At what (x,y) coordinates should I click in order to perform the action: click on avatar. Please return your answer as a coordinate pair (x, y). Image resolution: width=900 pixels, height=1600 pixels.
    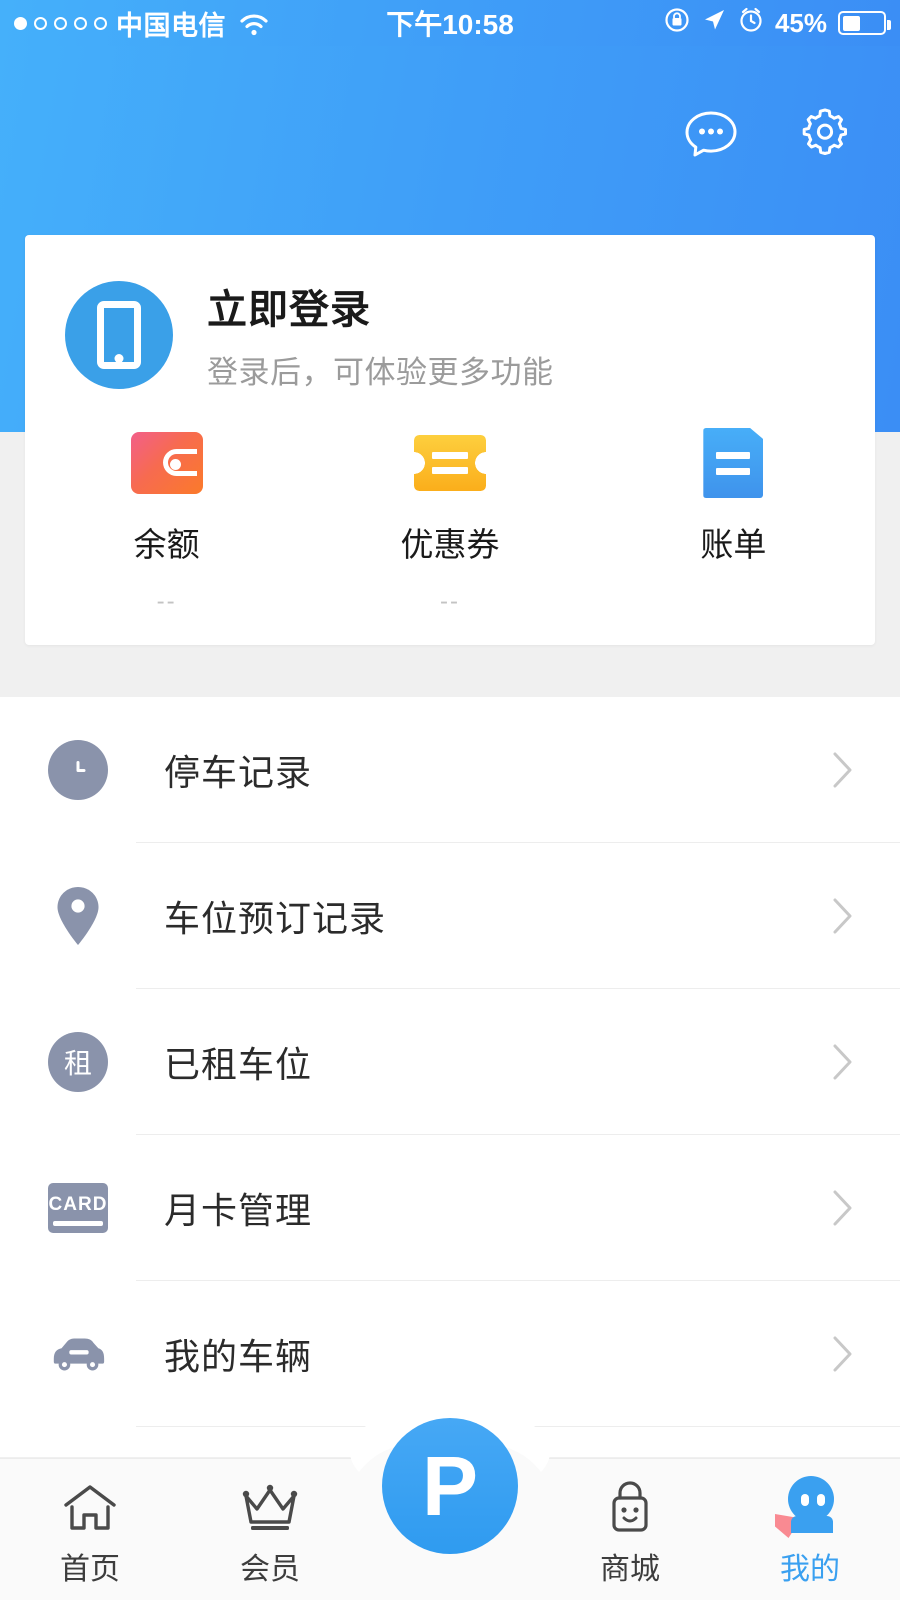
    Looking at the image, I should click on (119, 334).